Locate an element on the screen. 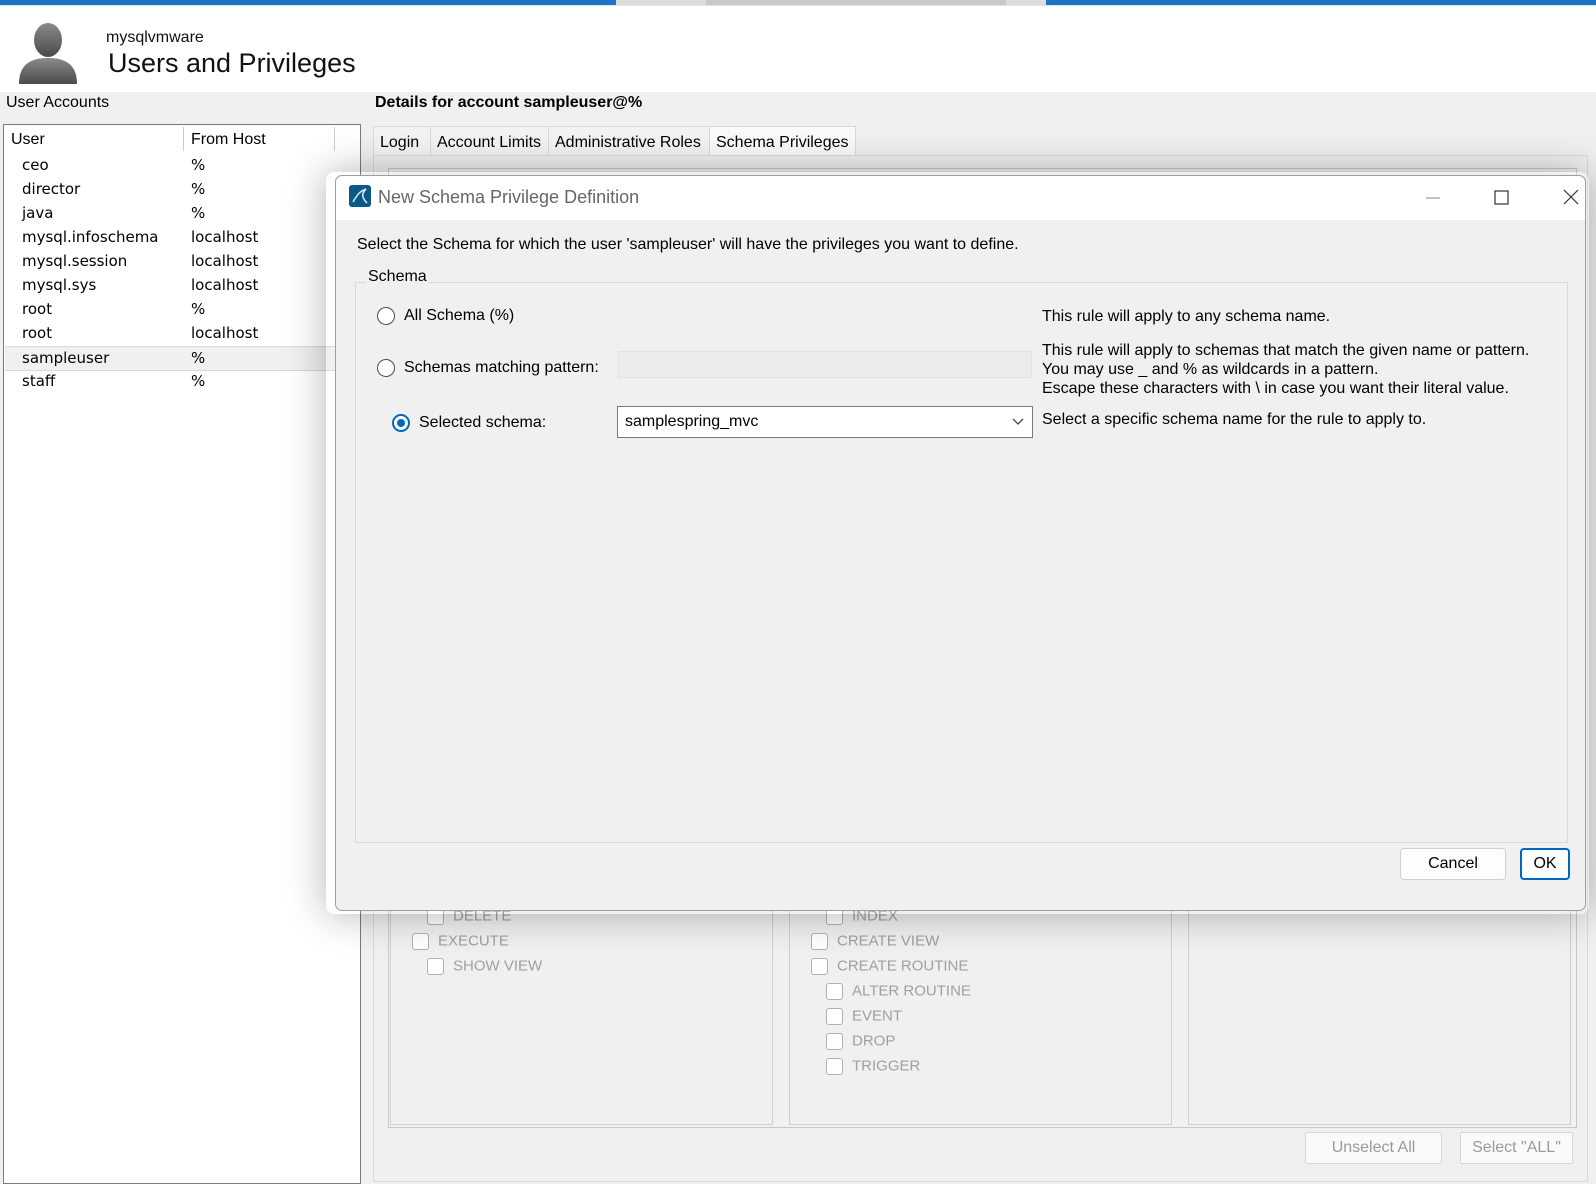  checkbox-drop: DROP is located at coordinates (860, 1043).